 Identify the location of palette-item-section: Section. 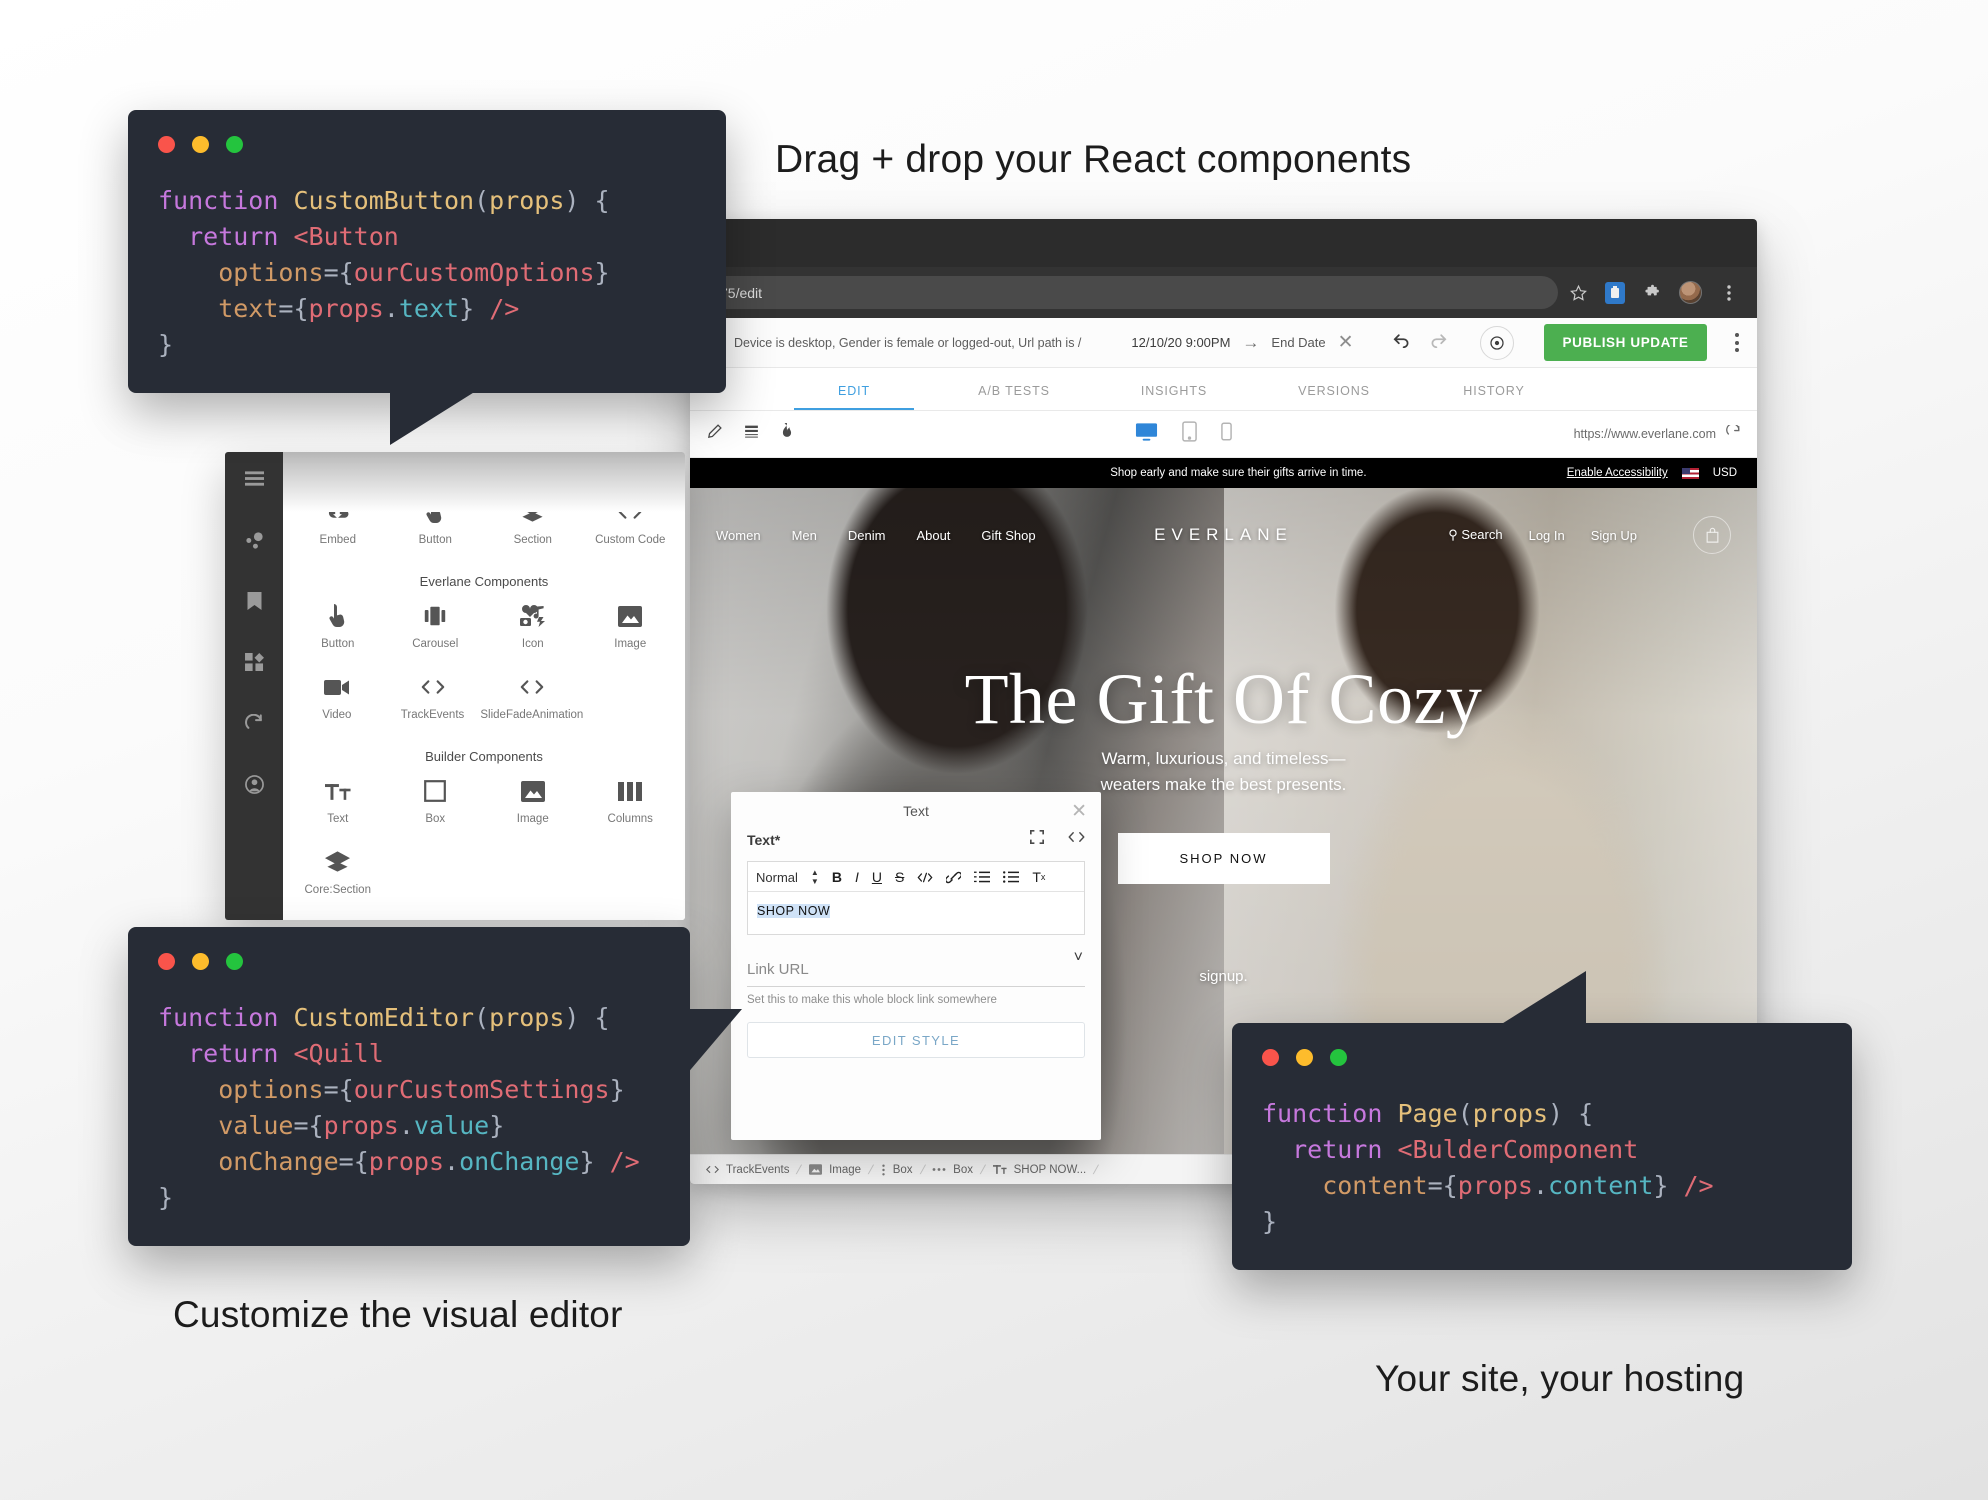
(533, 524).